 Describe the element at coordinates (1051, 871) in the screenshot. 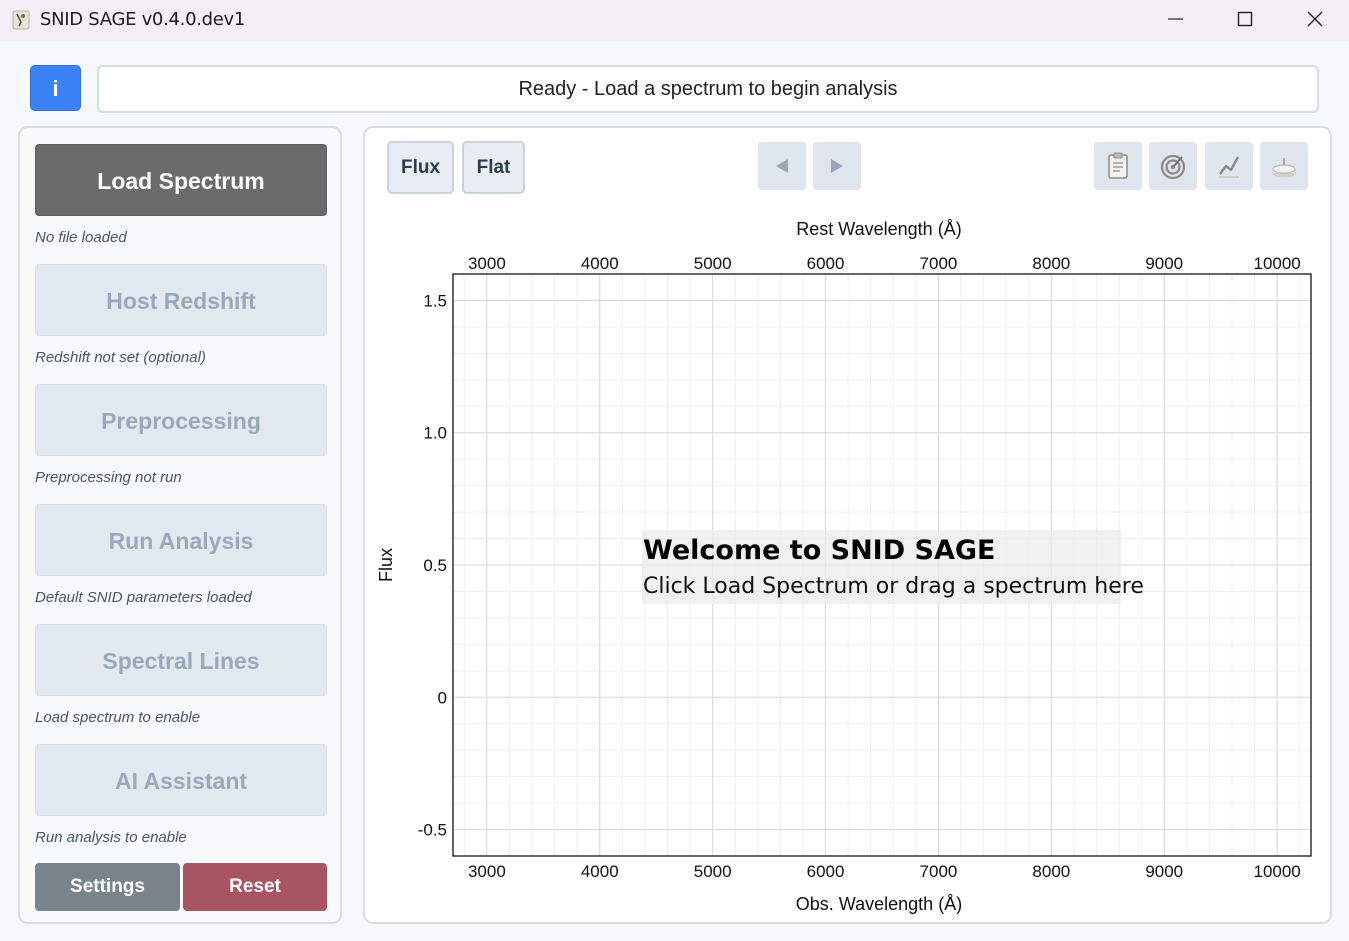

I see `obs-wavelength-tick-label: 8000` at that location.